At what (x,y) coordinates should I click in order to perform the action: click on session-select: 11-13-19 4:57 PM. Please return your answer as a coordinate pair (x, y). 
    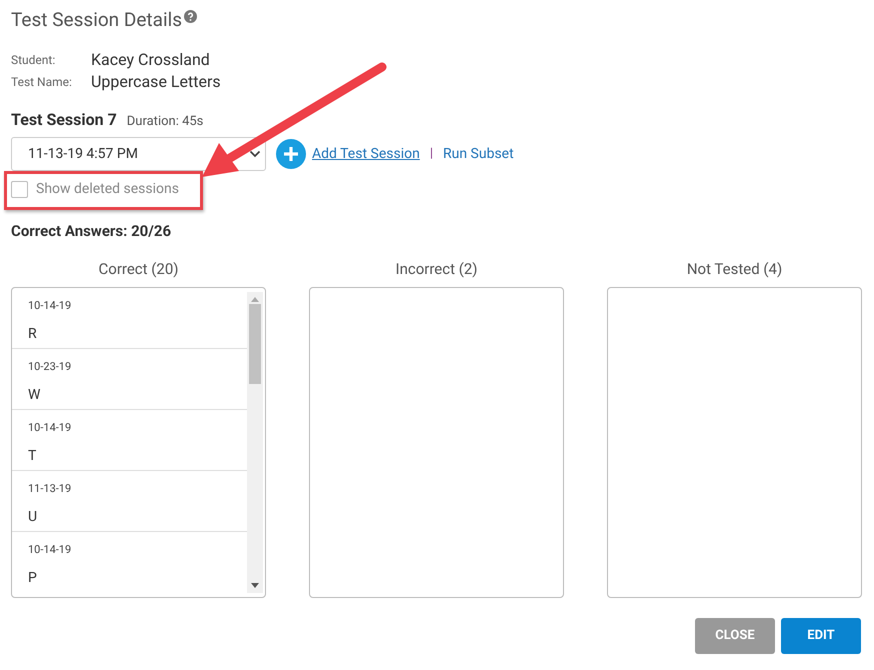
    Looking at the image, I should click on (138, 154).